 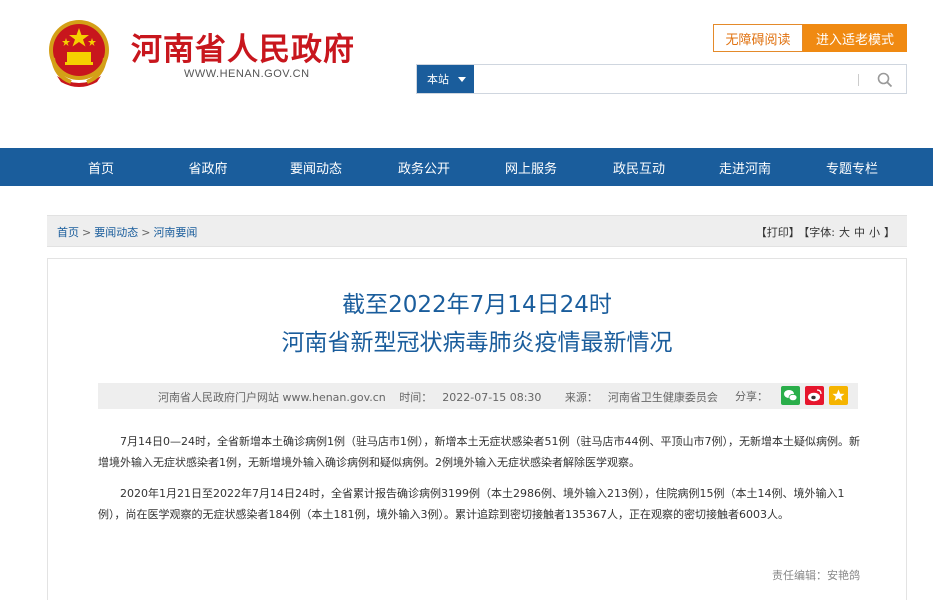 What do you see at coordinates (859, 232) in the screenshot?
I see `font-medium-button: 中` at bounding box center [859, 232].